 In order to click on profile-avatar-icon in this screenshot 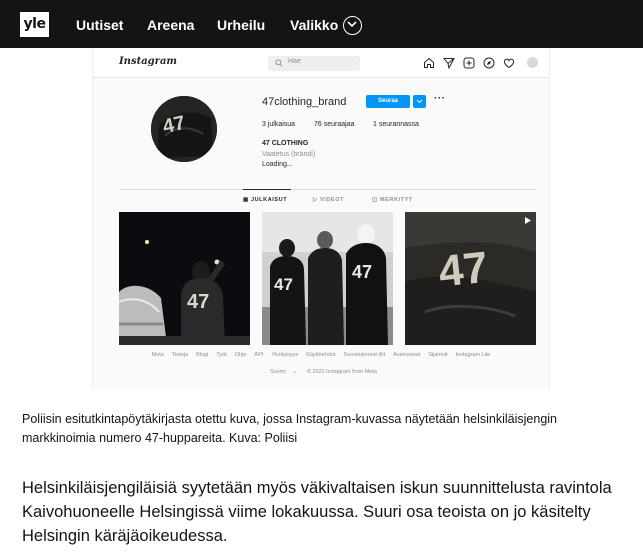, I will do `click(532, 62)`.